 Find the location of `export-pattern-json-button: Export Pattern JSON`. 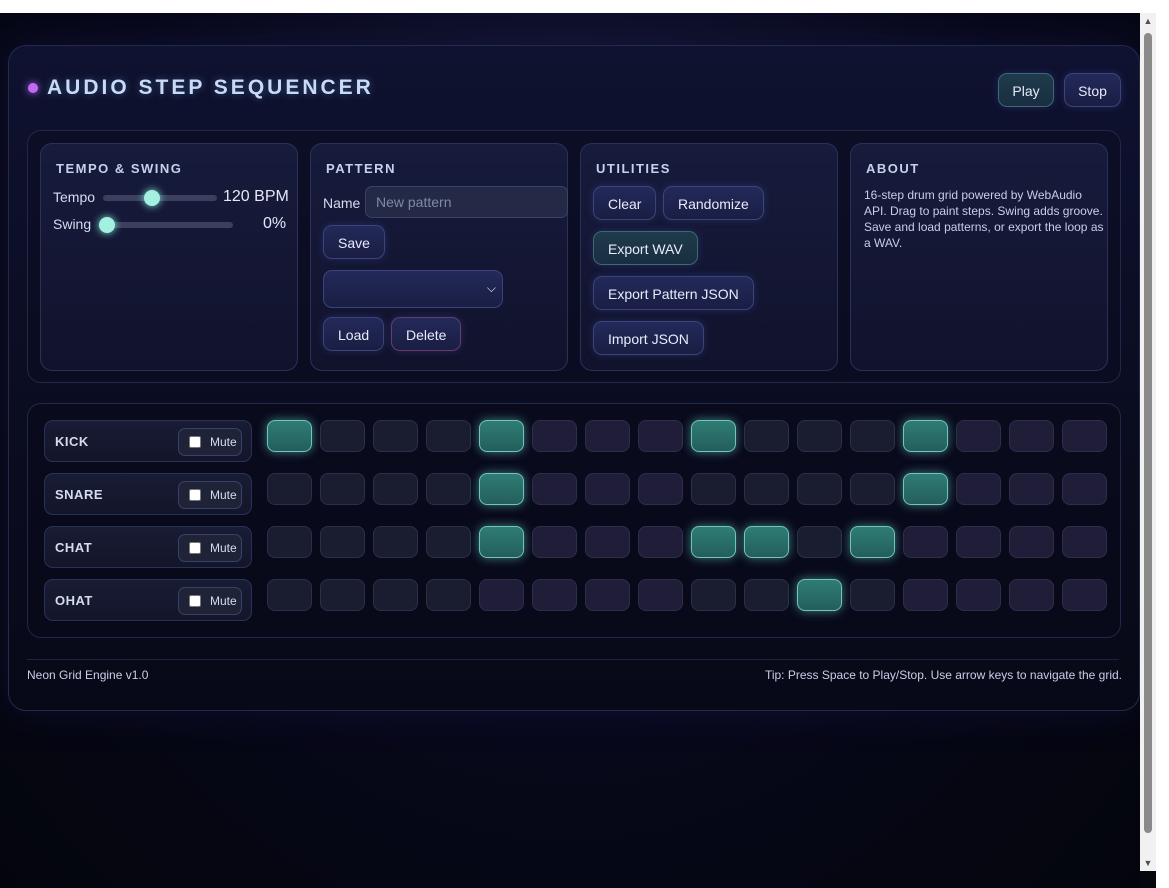

export-pattern-json-button: Export Pattern JSON is located at coordinates (673, 293).